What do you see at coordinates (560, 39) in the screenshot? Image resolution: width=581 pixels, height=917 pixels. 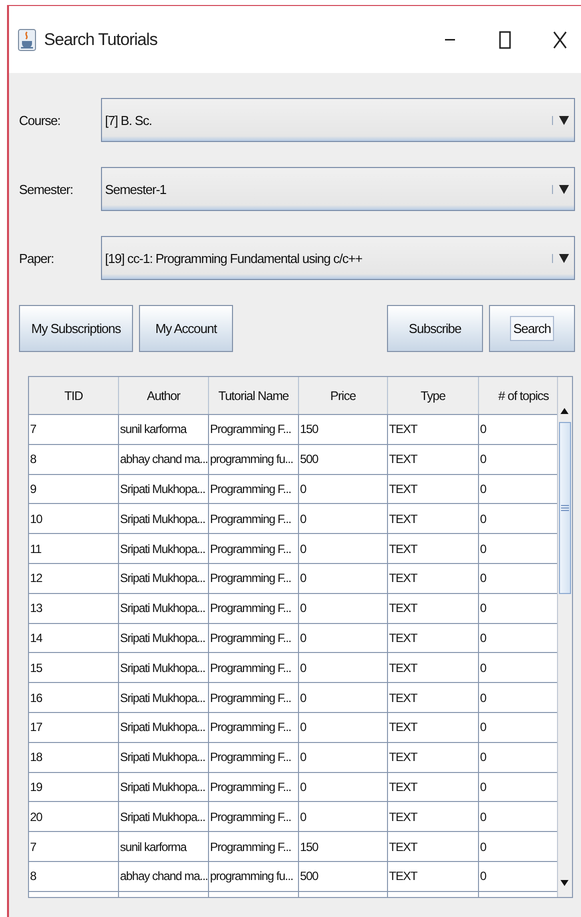 I see `close-icon` at bounding box center [560, 39].